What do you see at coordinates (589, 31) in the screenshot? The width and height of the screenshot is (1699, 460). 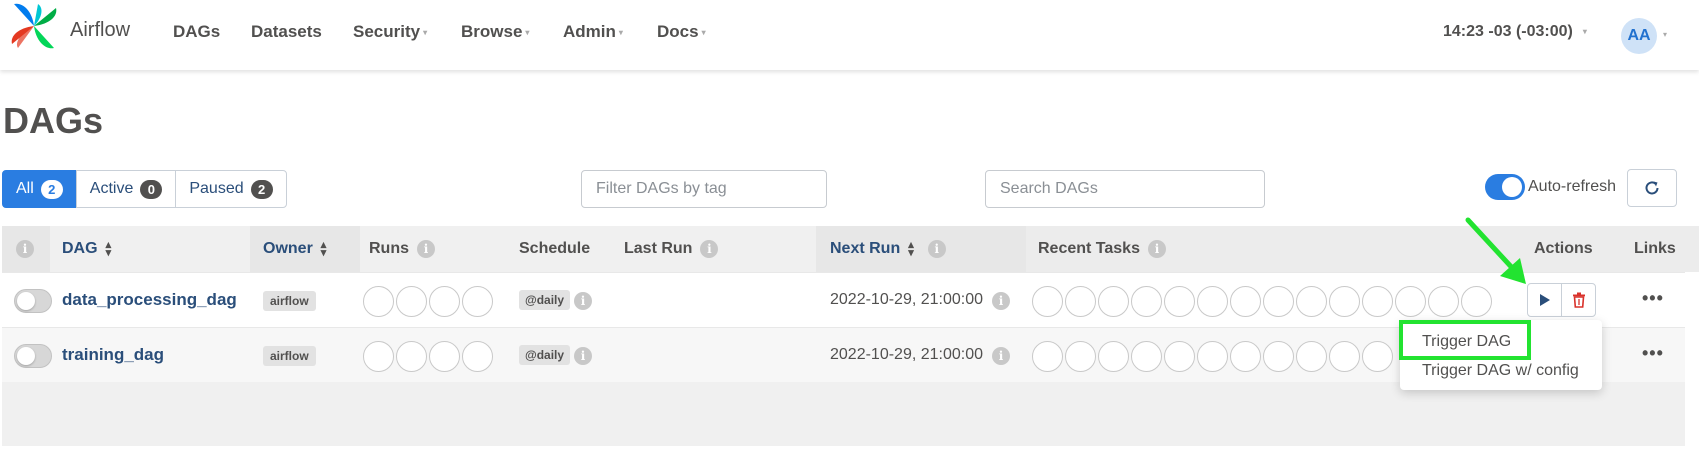 I see `nav-admin-label: Admin` at bounding box center [589, 31].